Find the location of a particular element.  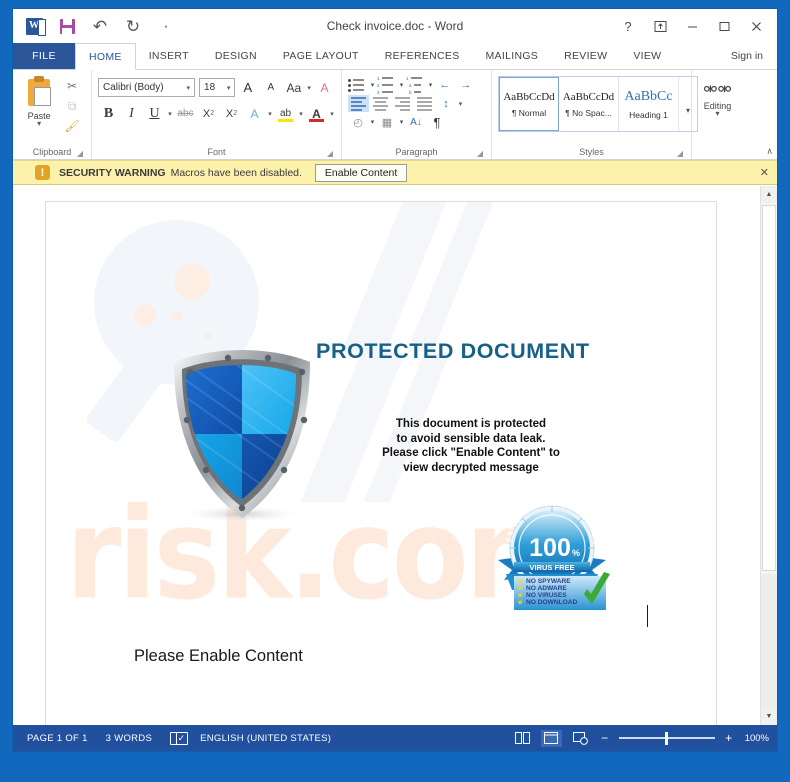

clear-formatting-button: A is located at coordinates (324, 87).